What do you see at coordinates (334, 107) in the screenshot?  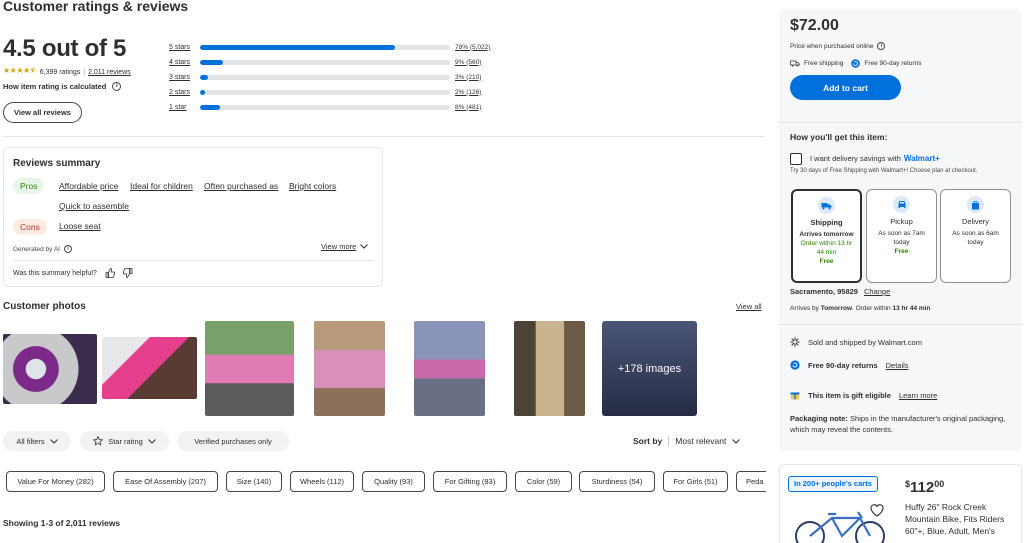 I see `rating-bar-row: 1 star 8% (481)` at bounding box center [334, 107].